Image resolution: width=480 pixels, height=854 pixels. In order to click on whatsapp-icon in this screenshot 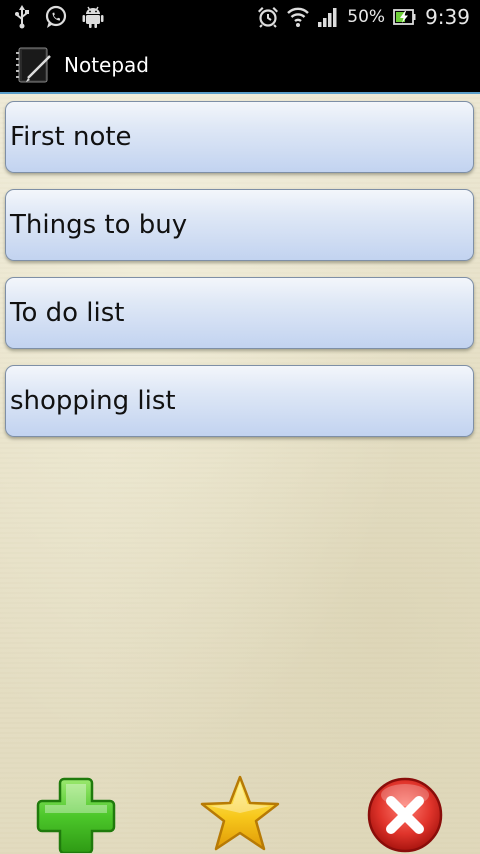, I will do `click(56, 17)`.